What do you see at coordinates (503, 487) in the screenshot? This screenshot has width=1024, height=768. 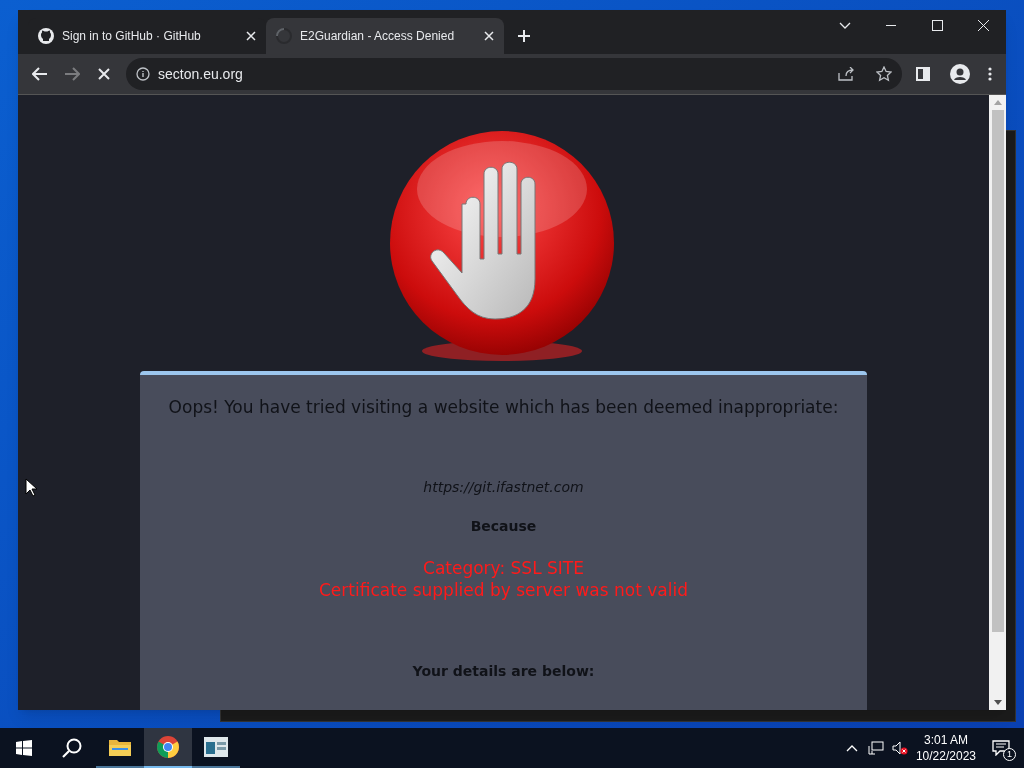 I see `blocked-url: https://git.ifastnet.com` at bounding box center [503, 487].